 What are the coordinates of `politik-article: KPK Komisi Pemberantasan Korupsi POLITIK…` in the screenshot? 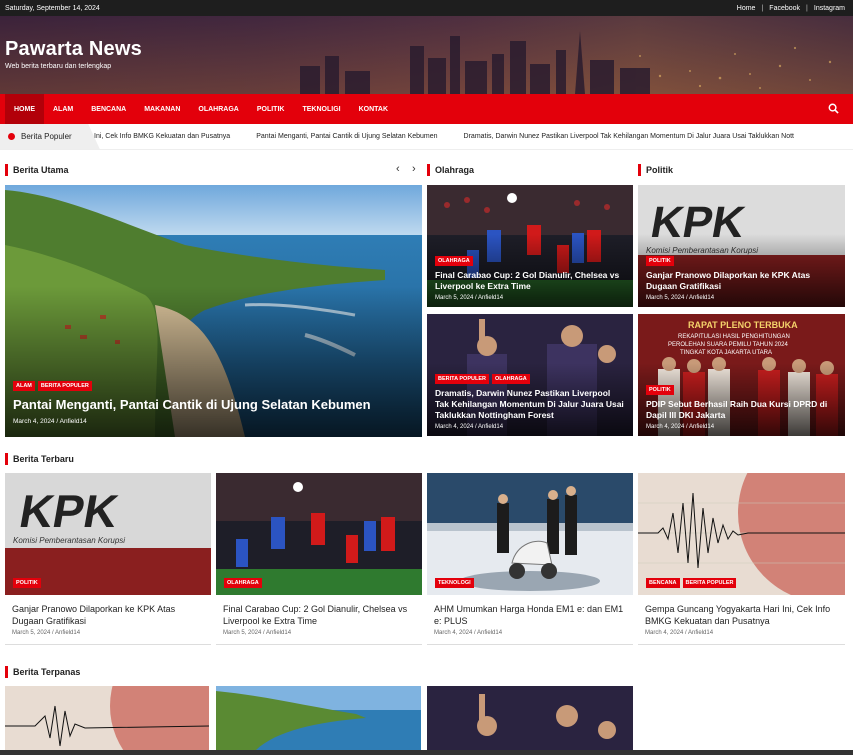 It's located at (741, 246).